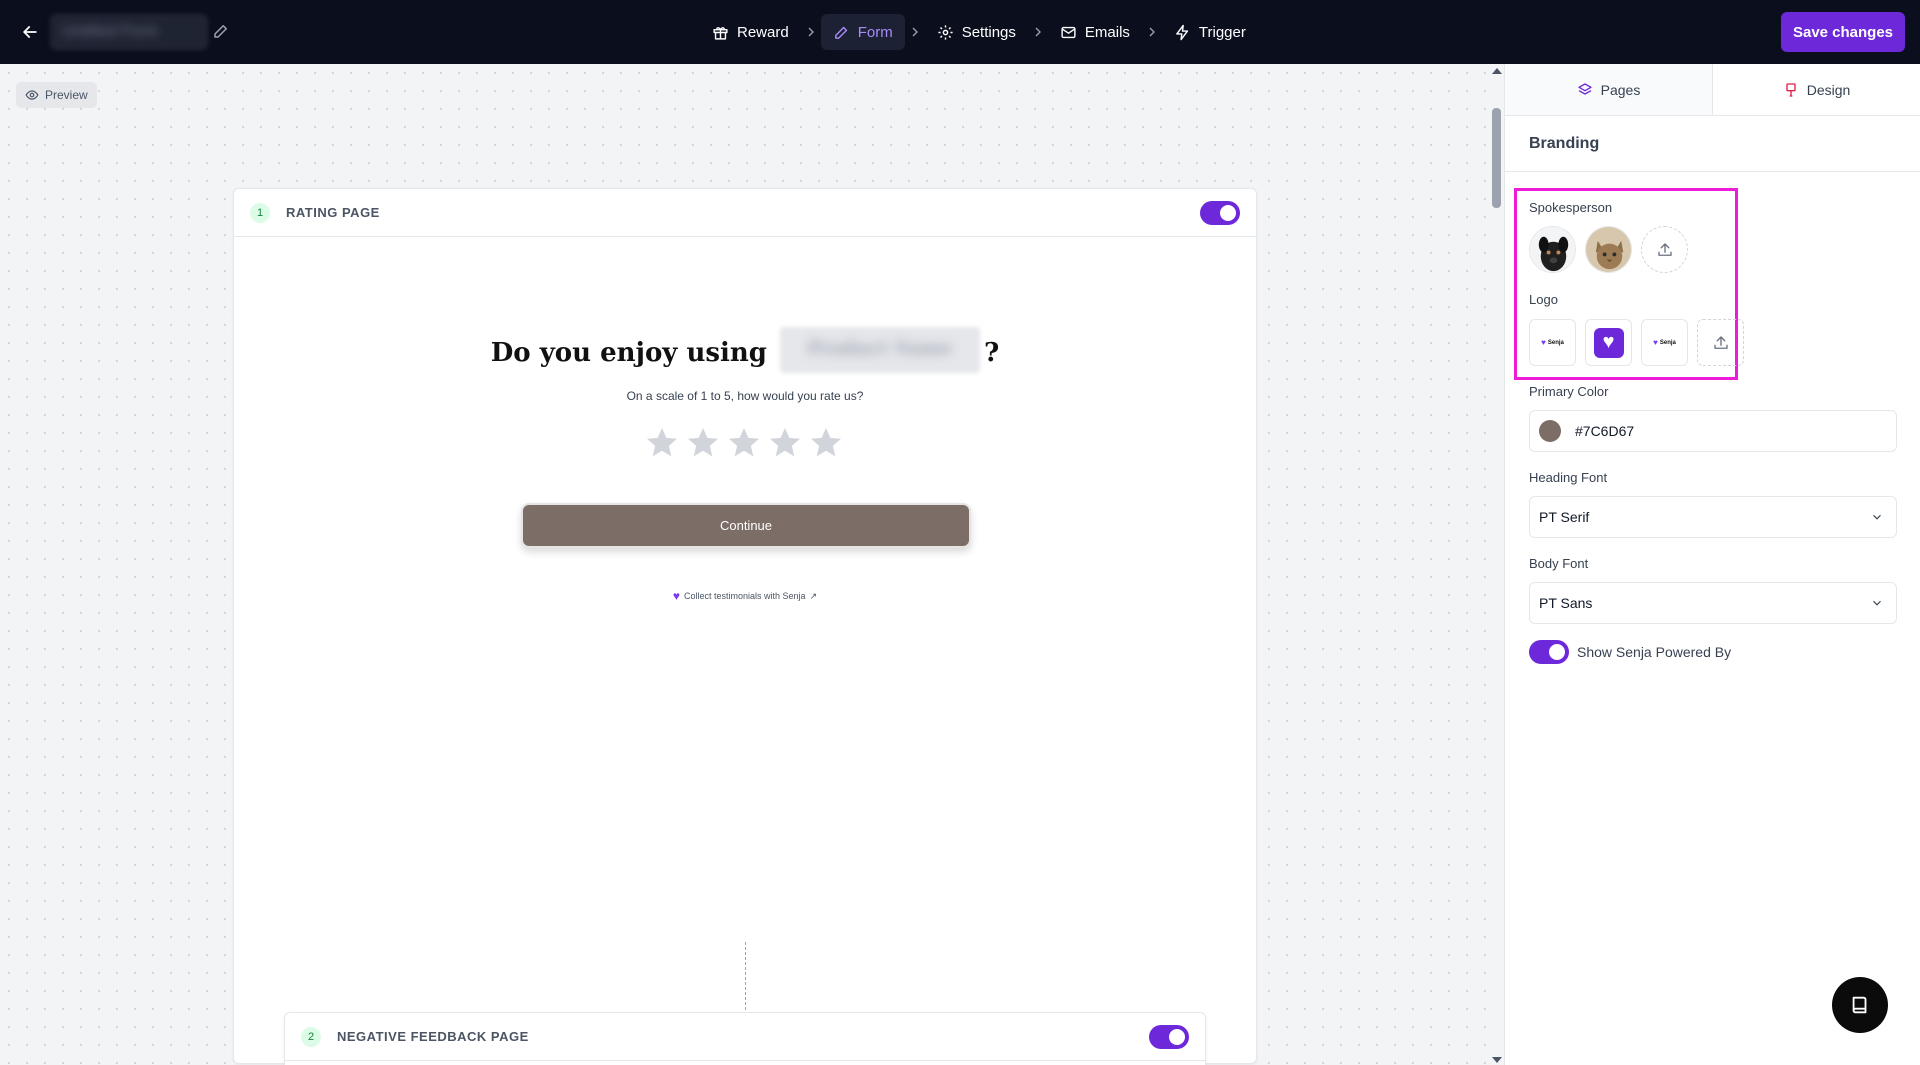 This screenshot has height=1065, width=1920. What do you see at coordinates (880, 350) in the screenshot?
I see `blurred-product-name: Product Name` at bounding box center [880, 350].